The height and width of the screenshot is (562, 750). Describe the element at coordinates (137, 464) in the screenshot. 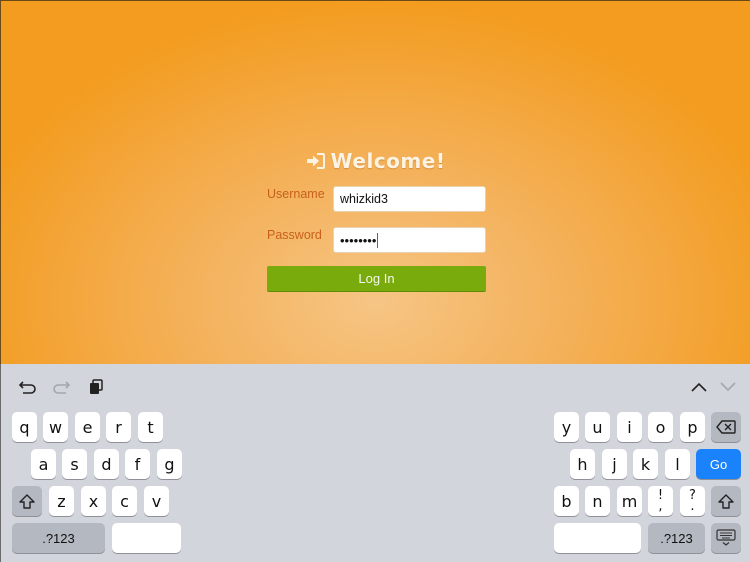

I see `key-f: f` at that location.